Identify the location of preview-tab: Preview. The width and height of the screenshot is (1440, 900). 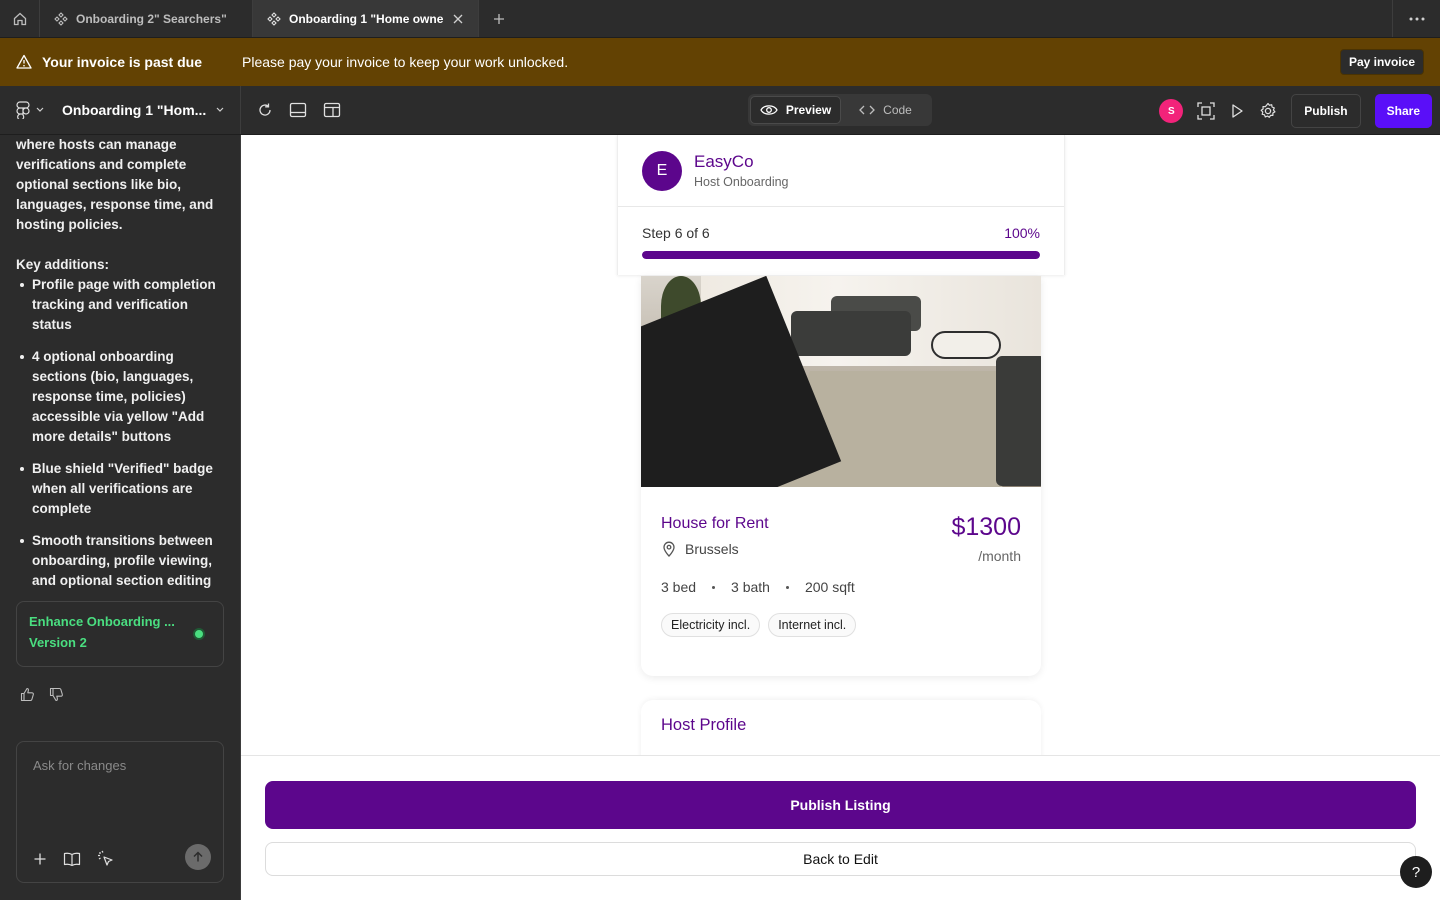
(795, 110).